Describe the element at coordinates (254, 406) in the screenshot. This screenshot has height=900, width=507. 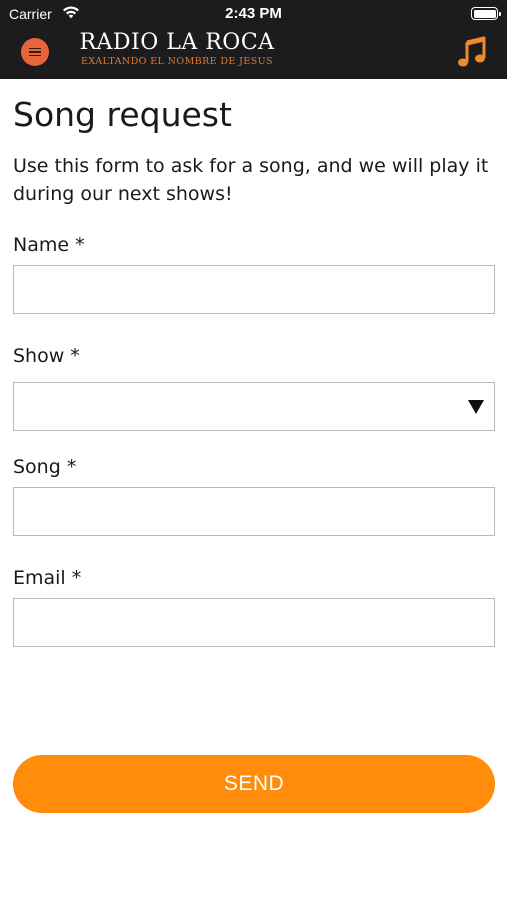
I see `show-select` at that location.